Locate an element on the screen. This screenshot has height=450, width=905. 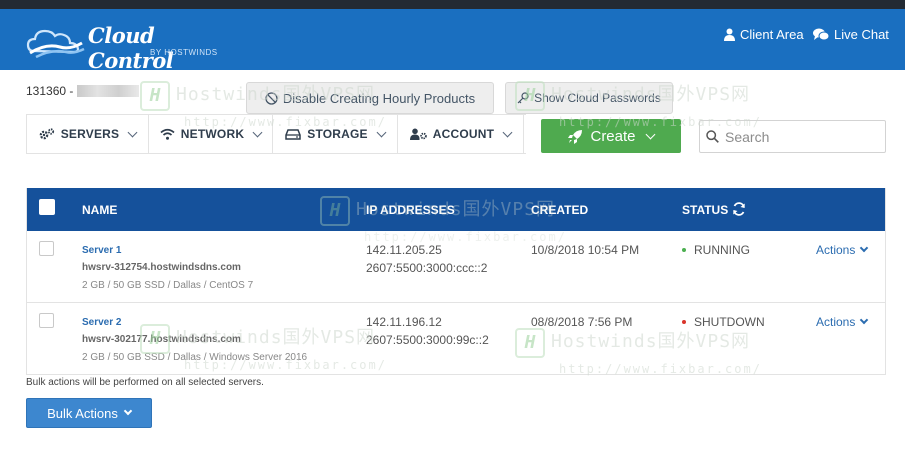
chat-bubbles-icon is located at coordinates (821, 34).